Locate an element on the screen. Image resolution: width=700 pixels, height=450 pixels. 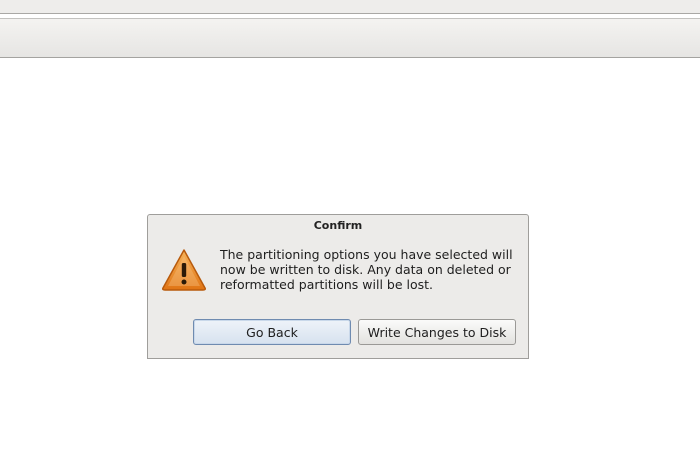
write-changes-label: Write Changes to Disk is located at coordinates (437, 332).